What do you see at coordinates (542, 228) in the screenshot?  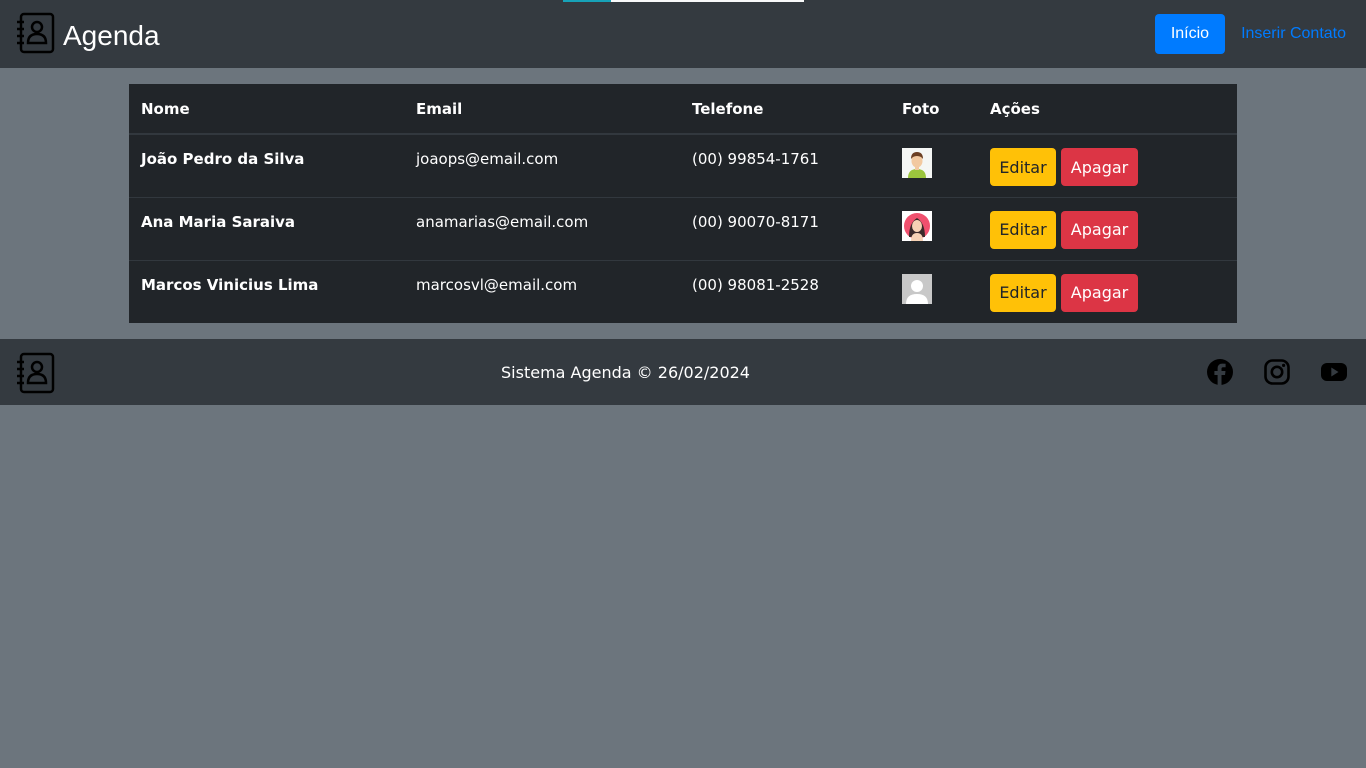 I see `contact-email: anamarias@email.com` at bounding box center [542, 228].